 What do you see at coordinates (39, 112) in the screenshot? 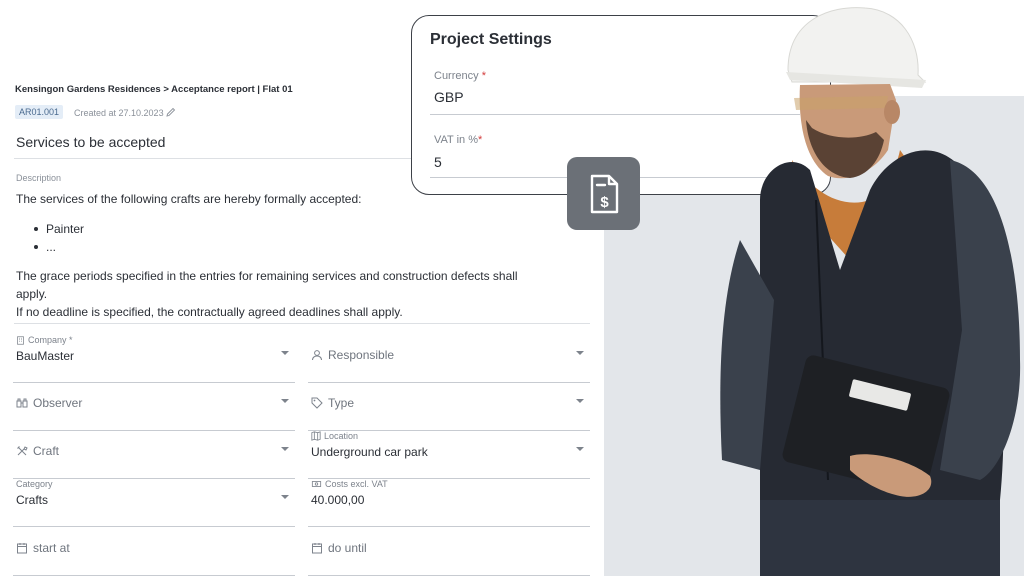
I see `report-id-badge: AR01.001` at bounding box center [39, 112].